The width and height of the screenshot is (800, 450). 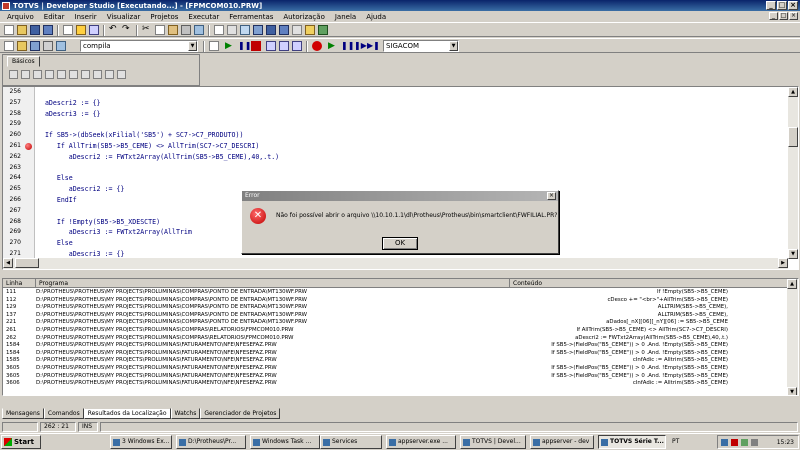 What do you see at coordinates (395, 92) in the screenshot?
I see `code-line: 256` at bounding box center [395, 92].